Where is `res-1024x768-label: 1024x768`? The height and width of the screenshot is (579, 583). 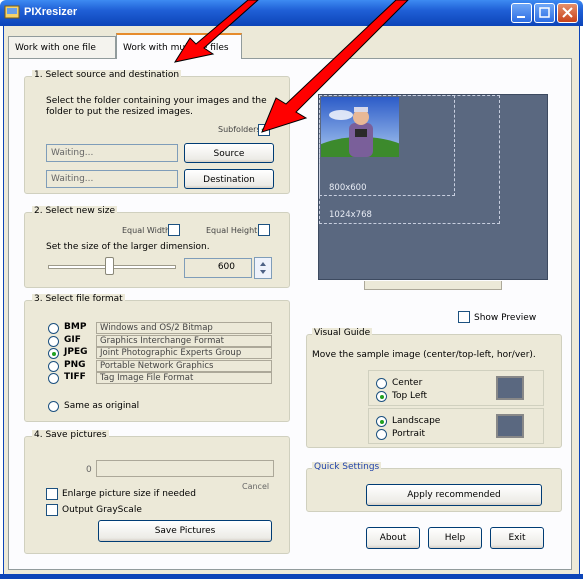 res-1024x768-label: 1024x768 is located at coordinates (350, 215).